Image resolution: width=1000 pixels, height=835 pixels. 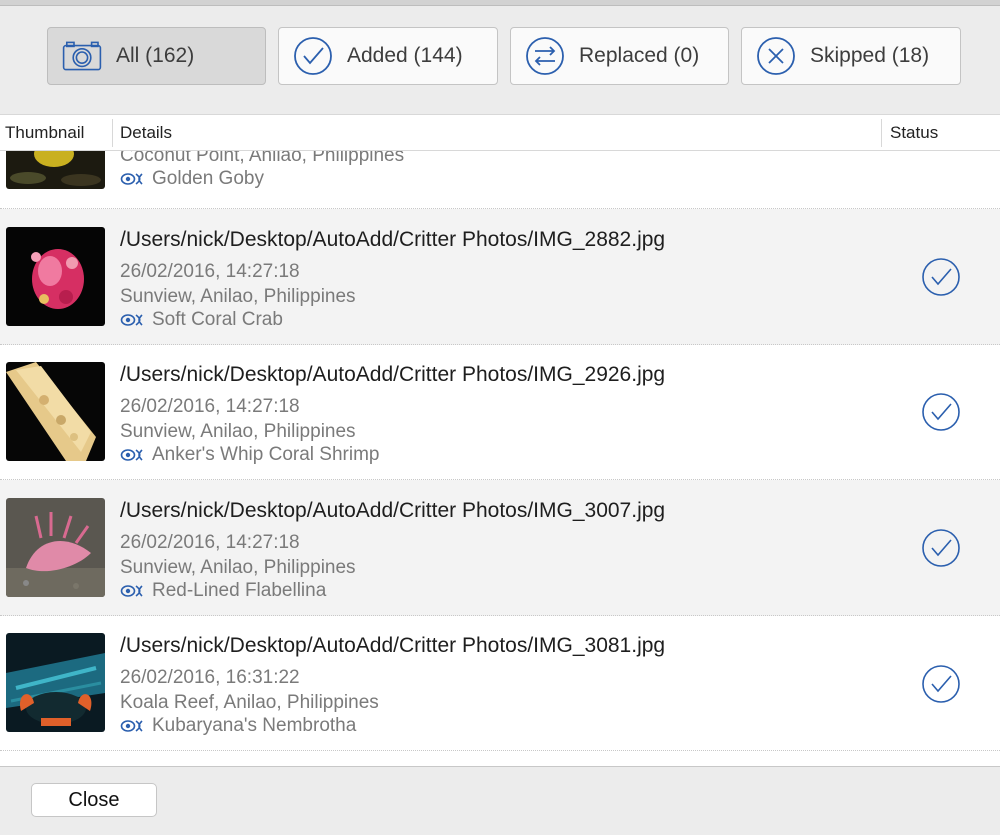 What do you see at coordinates (146, 132) in the screenshot?
I see `column-header-details: Details` at bounding box center [146, 132].